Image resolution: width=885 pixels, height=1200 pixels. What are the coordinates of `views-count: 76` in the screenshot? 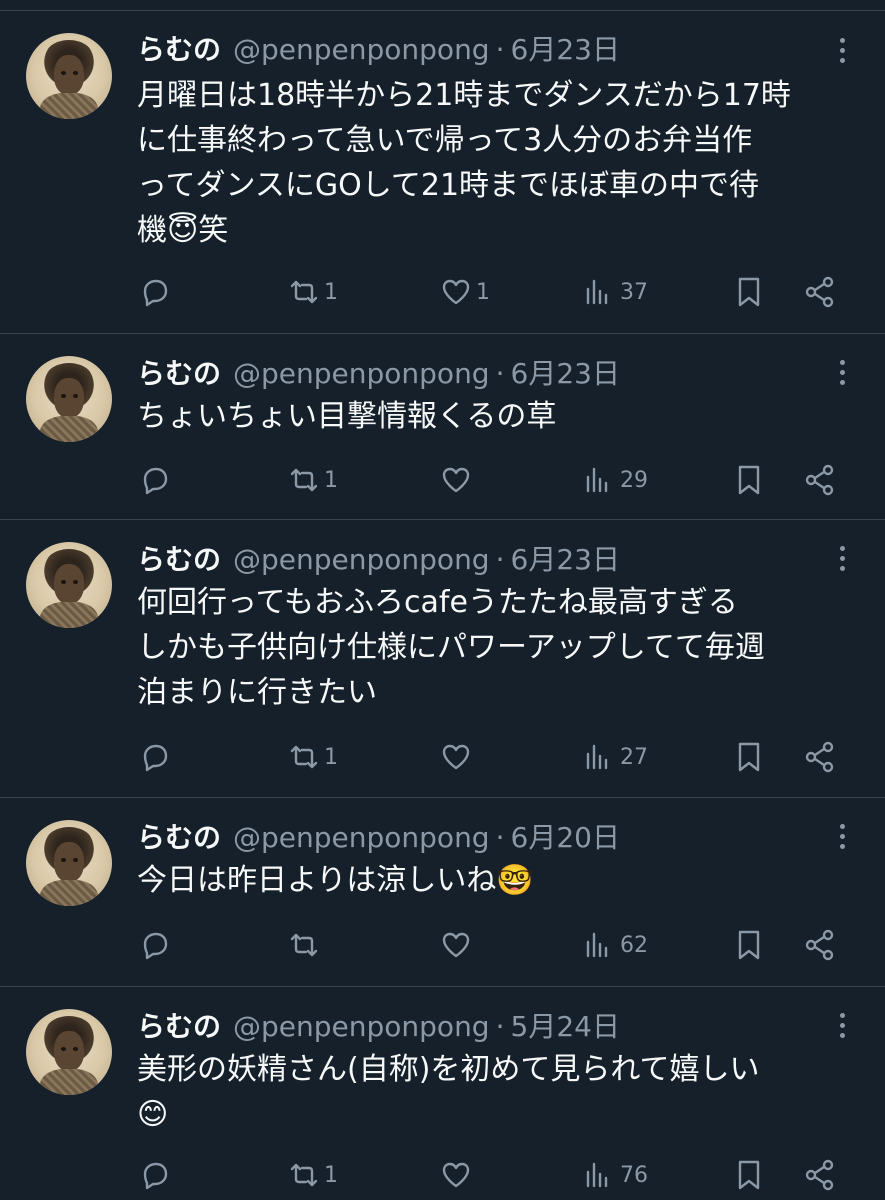 It's located at (634, 1175).